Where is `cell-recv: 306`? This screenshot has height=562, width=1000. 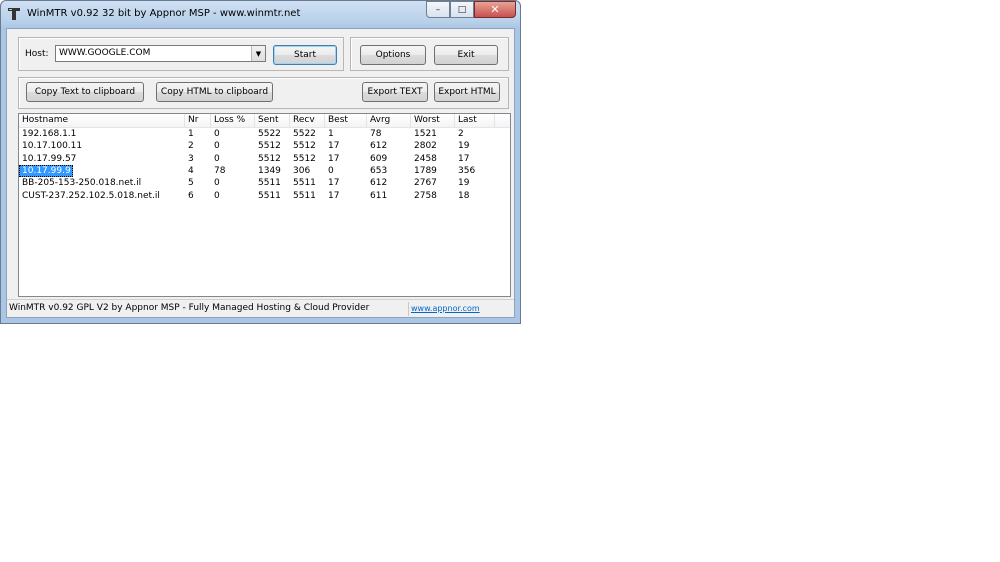 cell-recv: 306 is located at coordinates (302, 170).